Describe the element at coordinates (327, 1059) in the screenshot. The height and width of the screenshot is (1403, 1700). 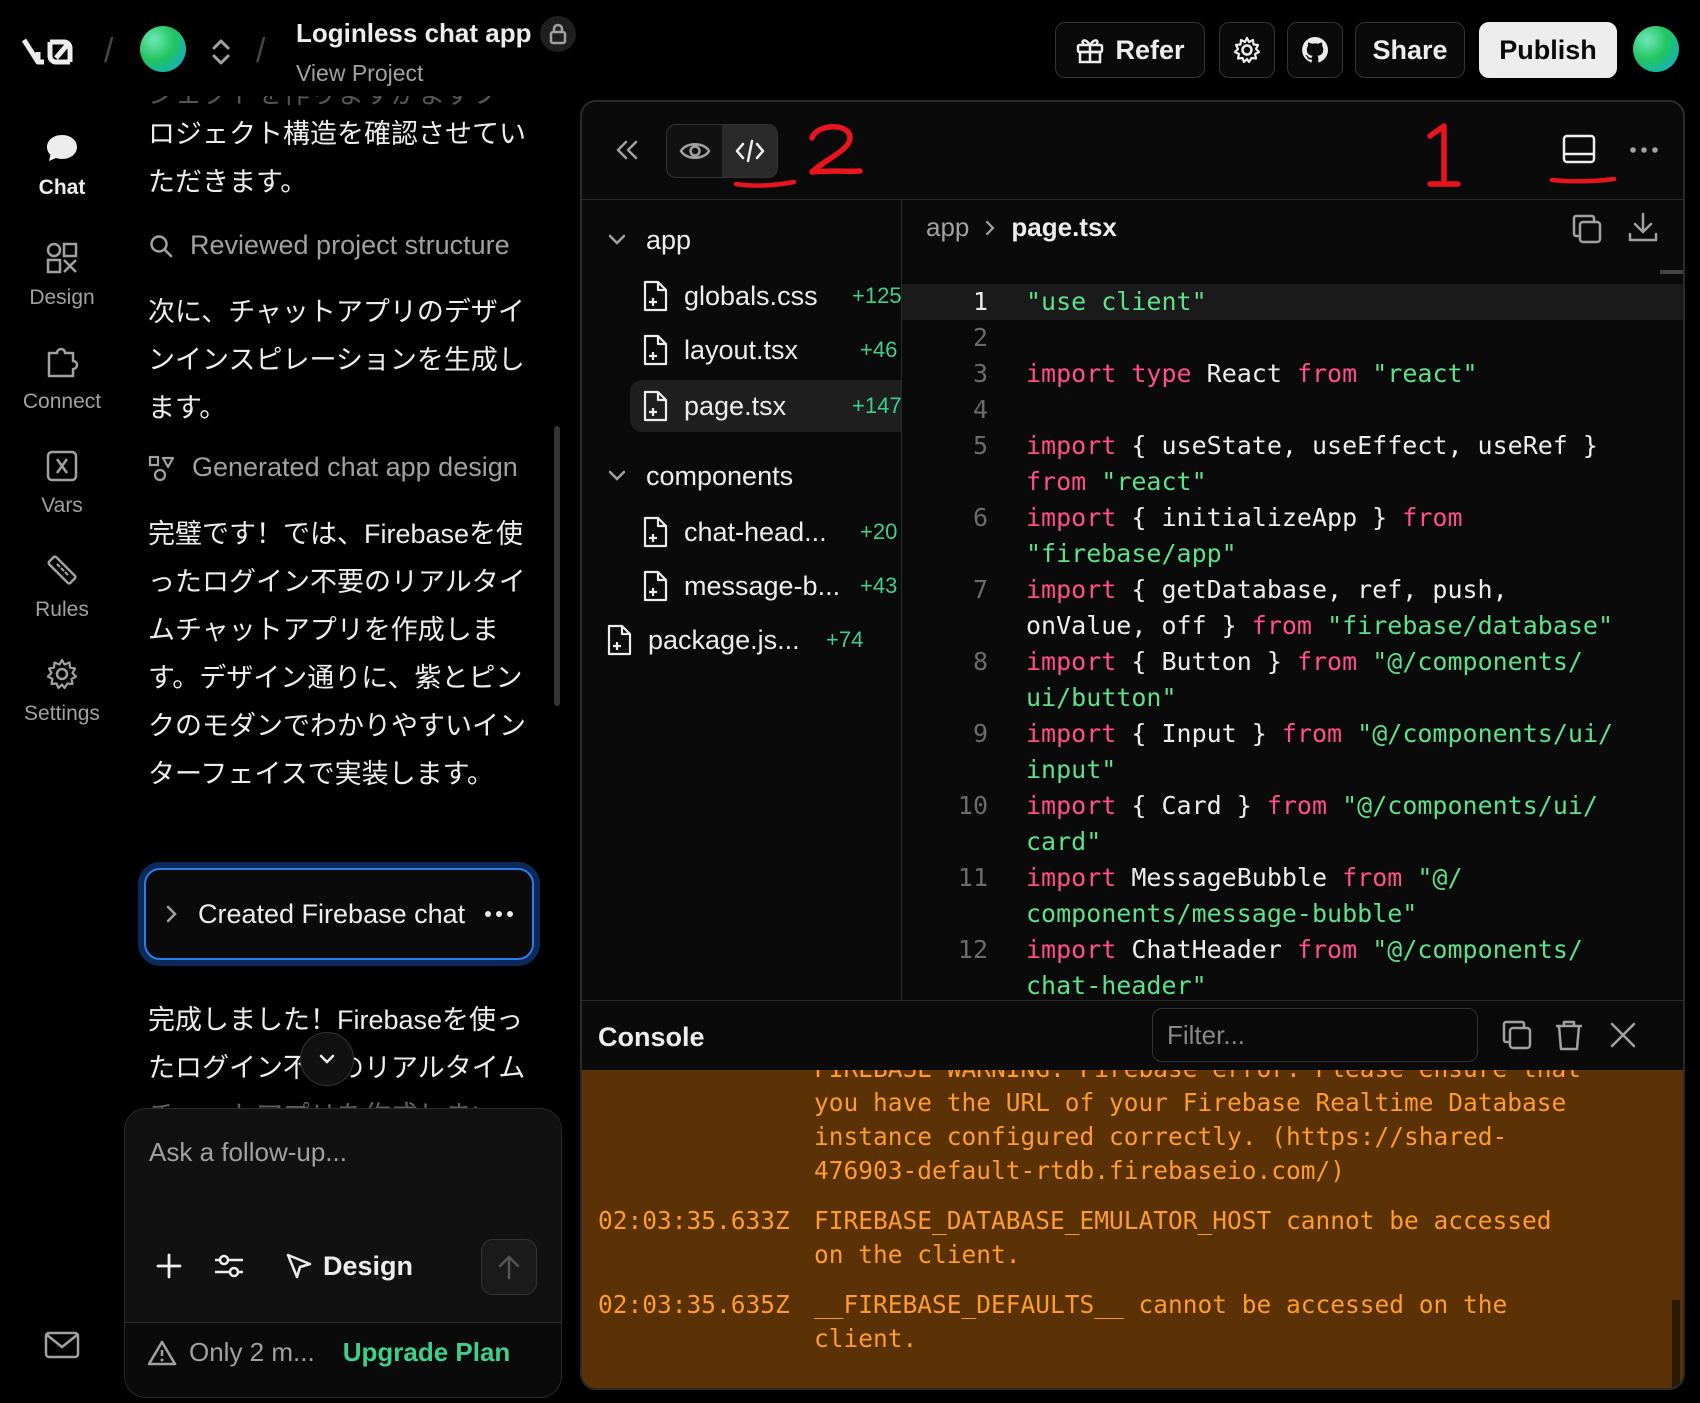
I see `scroll-to-bottom-button` at that location.